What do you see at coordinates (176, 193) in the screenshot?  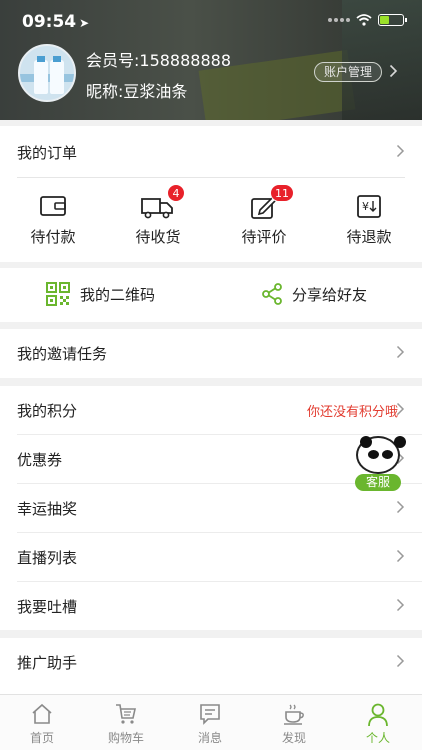 I see `order-badge: 4` at bounding box center [176, 193].